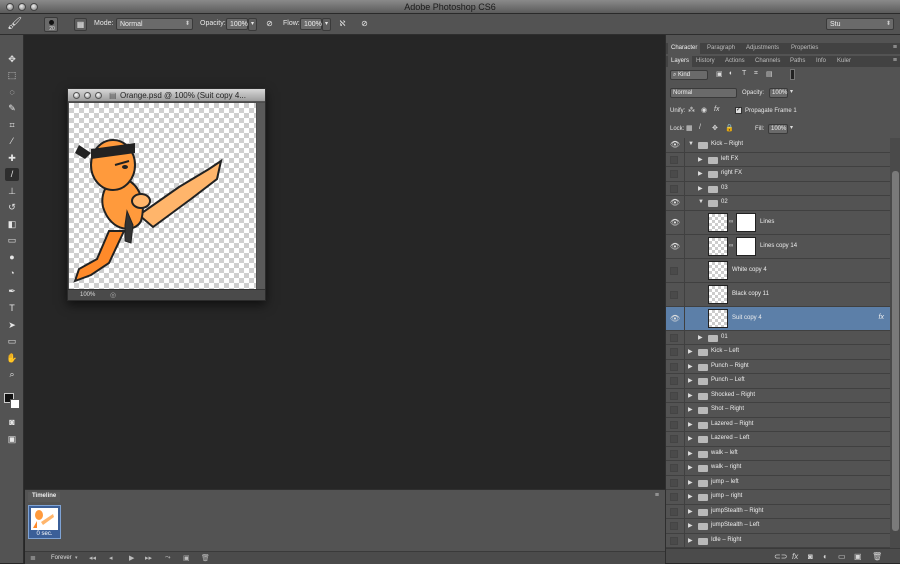 Image resolution: width=900 pixels, height=564 pixels. I want to click on layer-row: White copy 4, so click(778, 270).